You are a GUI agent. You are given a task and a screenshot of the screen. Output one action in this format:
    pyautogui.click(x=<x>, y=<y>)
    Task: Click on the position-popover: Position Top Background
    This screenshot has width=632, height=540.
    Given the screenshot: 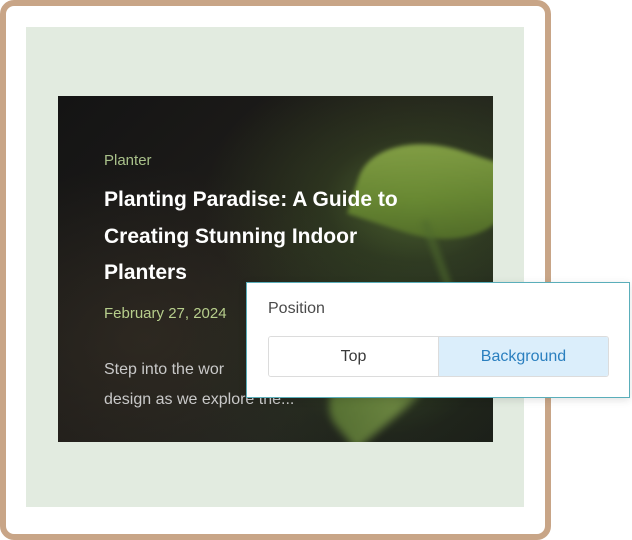 What is the action you would take?
    pyautogui.click(x=438, y=340)
    